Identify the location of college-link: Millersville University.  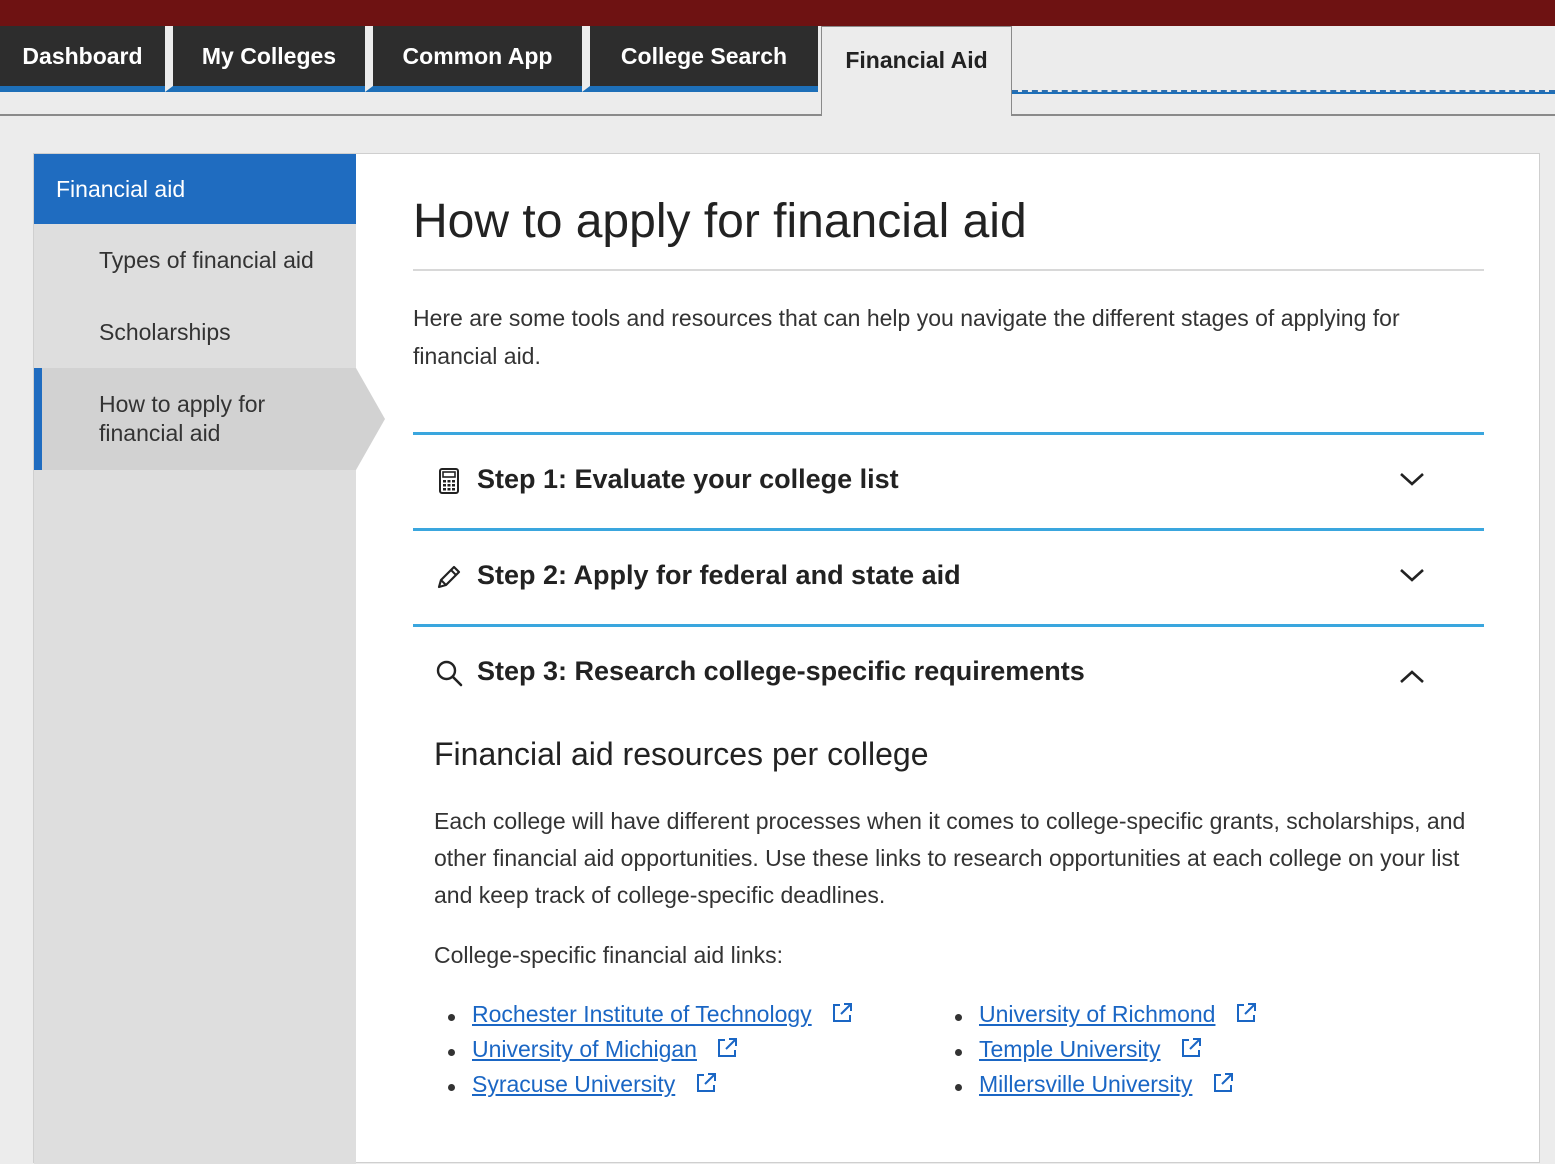
(1085, 1084).